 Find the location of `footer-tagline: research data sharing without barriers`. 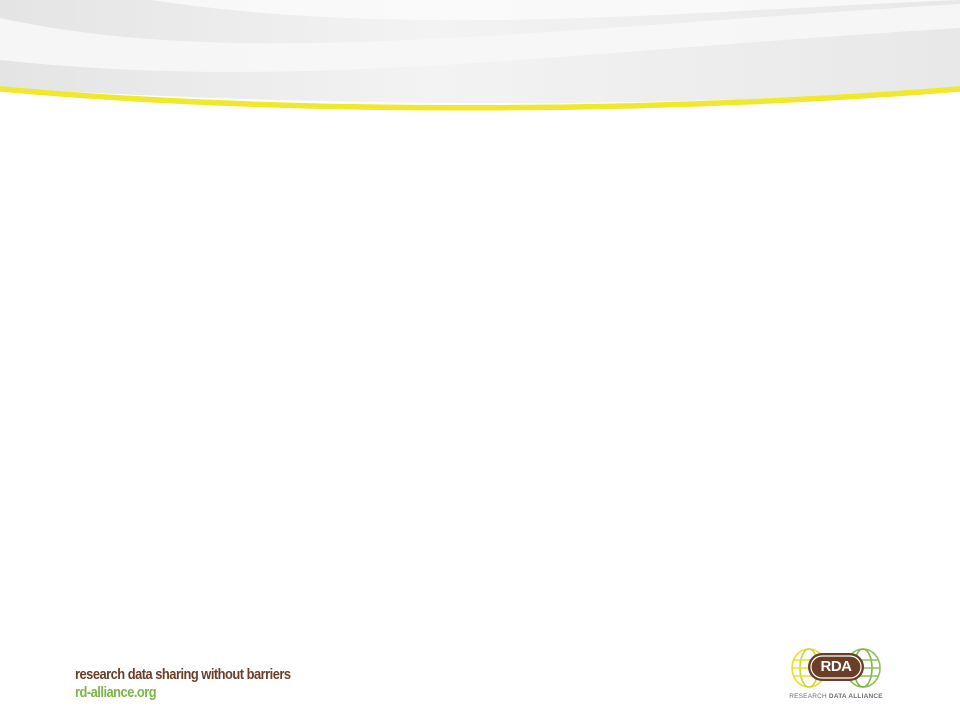

footer-tagline: research data sharing without barriers is located at coordinates (183, 674).